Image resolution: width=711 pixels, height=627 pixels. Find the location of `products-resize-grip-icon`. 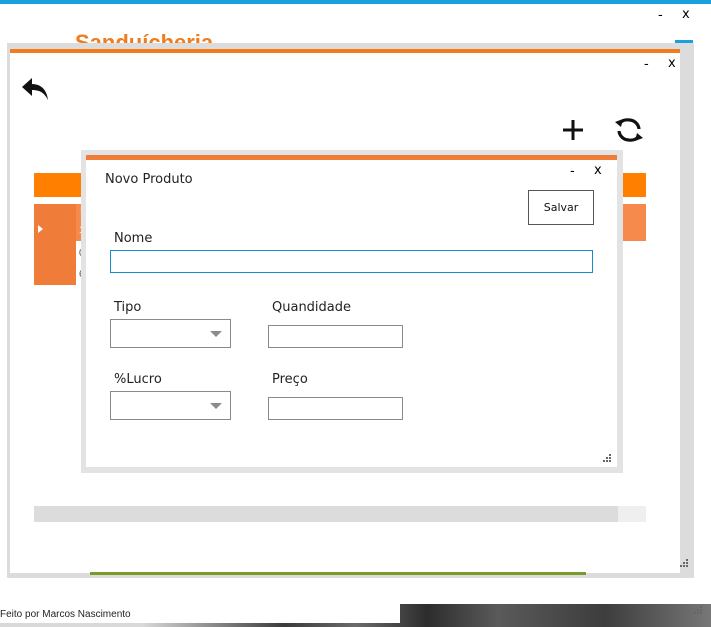

products-resize-grip-icon is located at coordinates (685, 564).